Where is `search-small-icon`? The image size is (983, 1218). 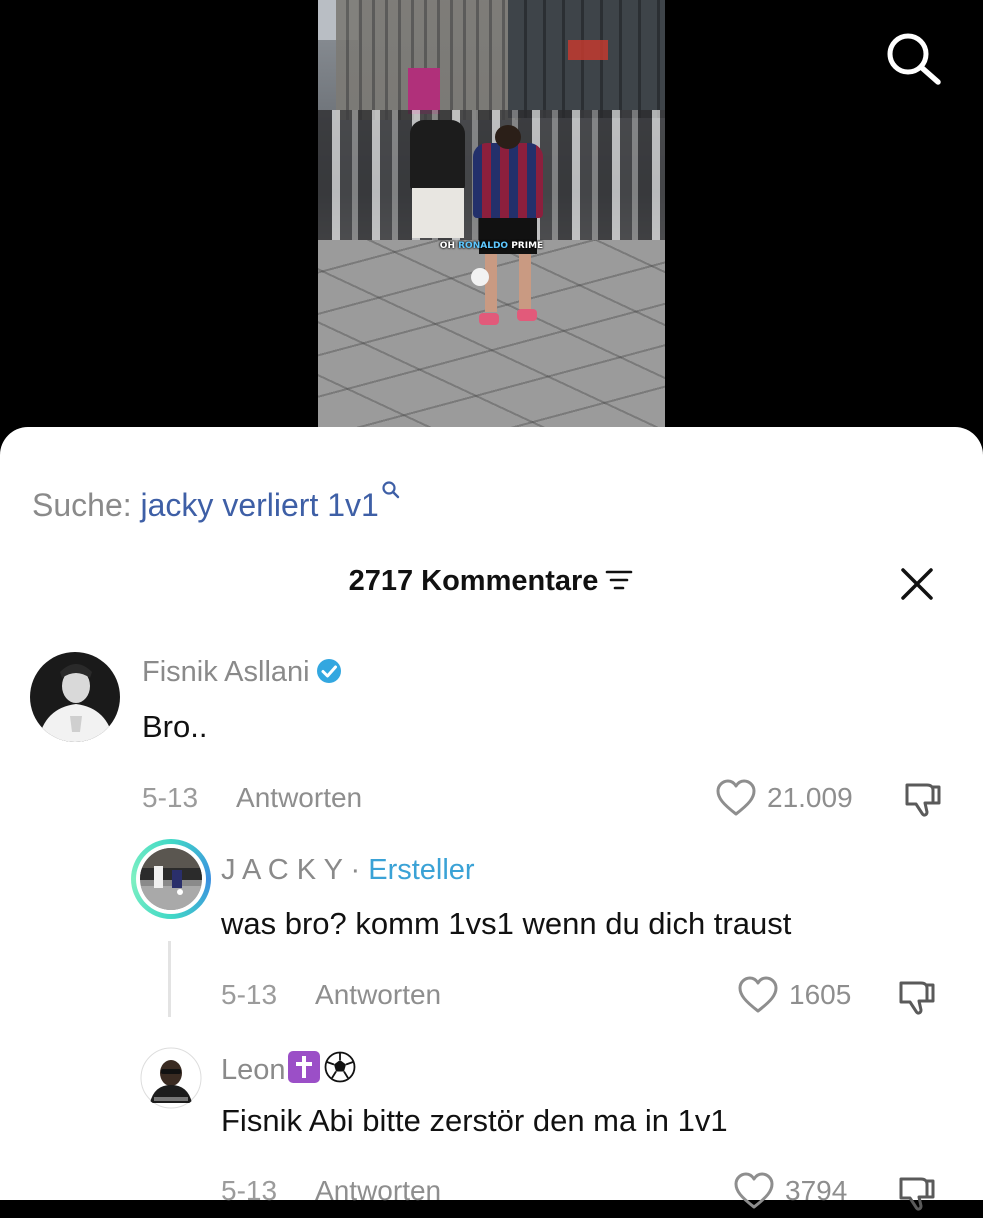 search-small-icon is located at coordinates (391, 485).